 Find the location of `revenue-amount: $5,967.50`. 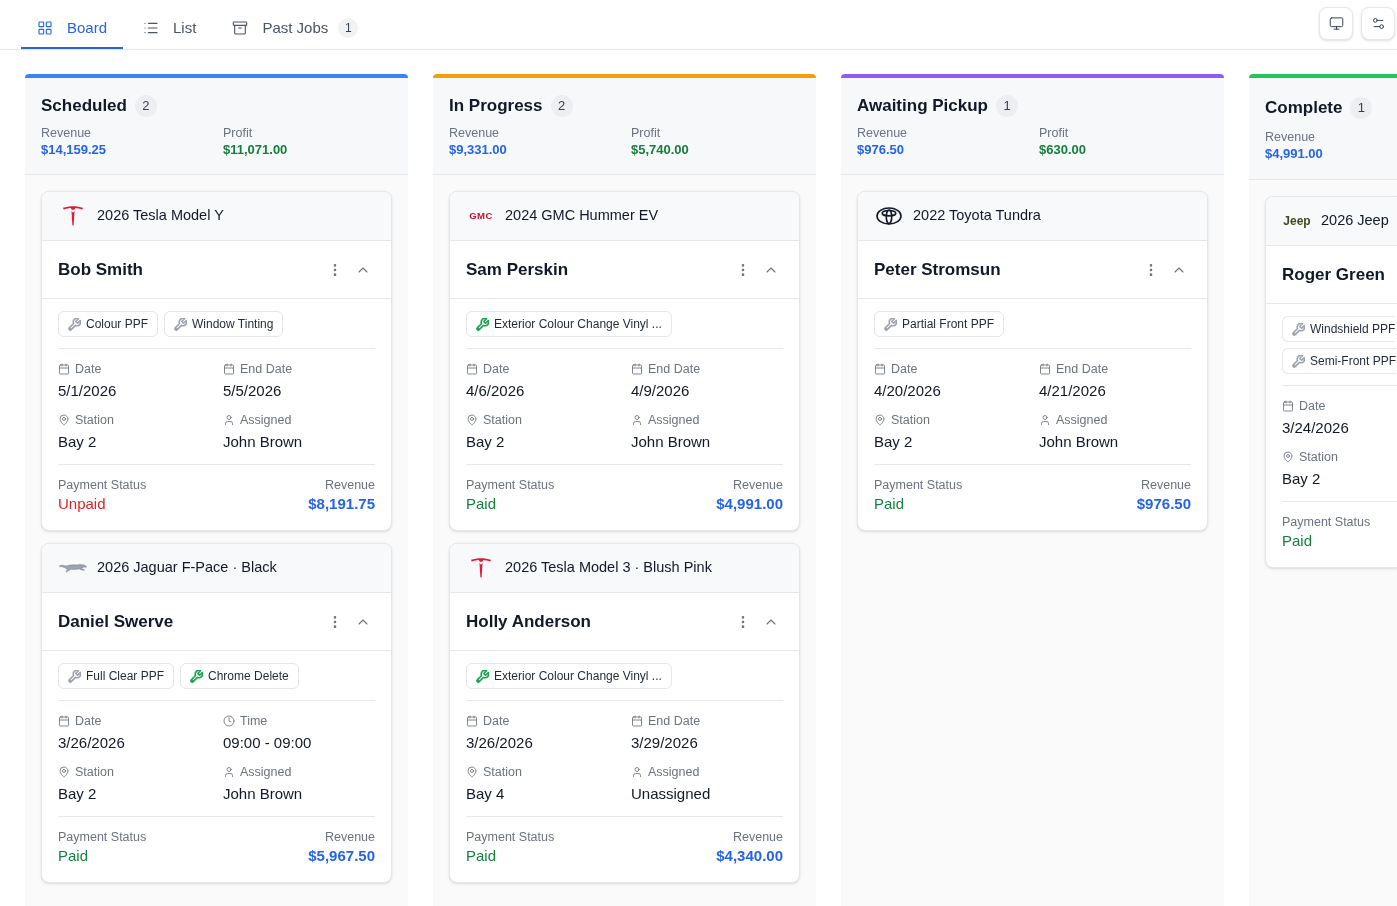

revenue-amount: $5,967.50 is located at coordinates (341, 856).